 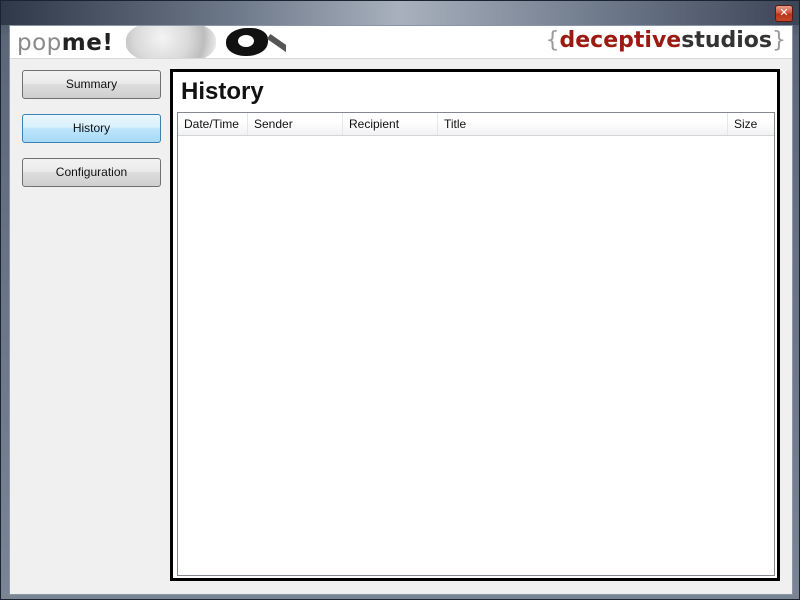 I want to click on banner-cloud-graphic, so click(x=171, y=42).